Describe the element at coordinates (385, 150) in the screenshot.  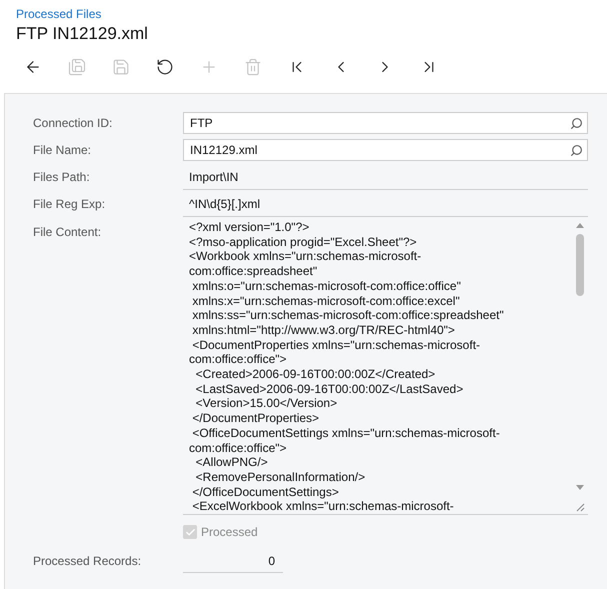
I see `lookup-field: IN12129.xml` at that location.